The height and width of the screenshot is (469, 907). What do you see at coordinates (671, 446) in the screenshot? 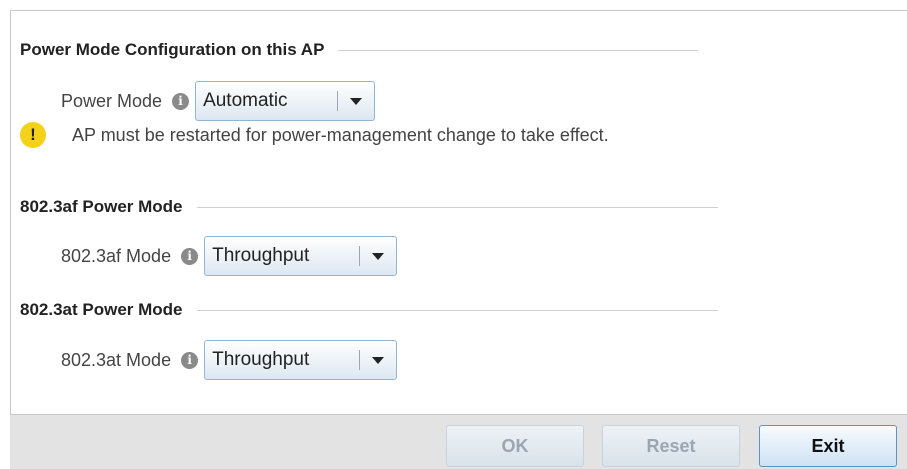
I see `reset-button: Reset` at bounding box center [671, 446].